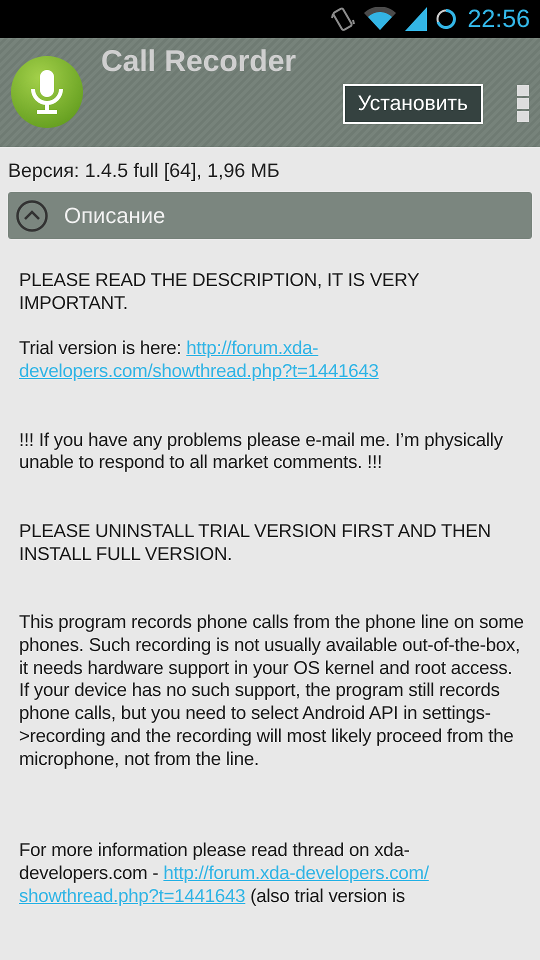 Image resolution: width=540 pixels, height=960 pixels. Describe the element at coordinates (115, 215) in the screenshot. I see `section-title: Описание` at that location.